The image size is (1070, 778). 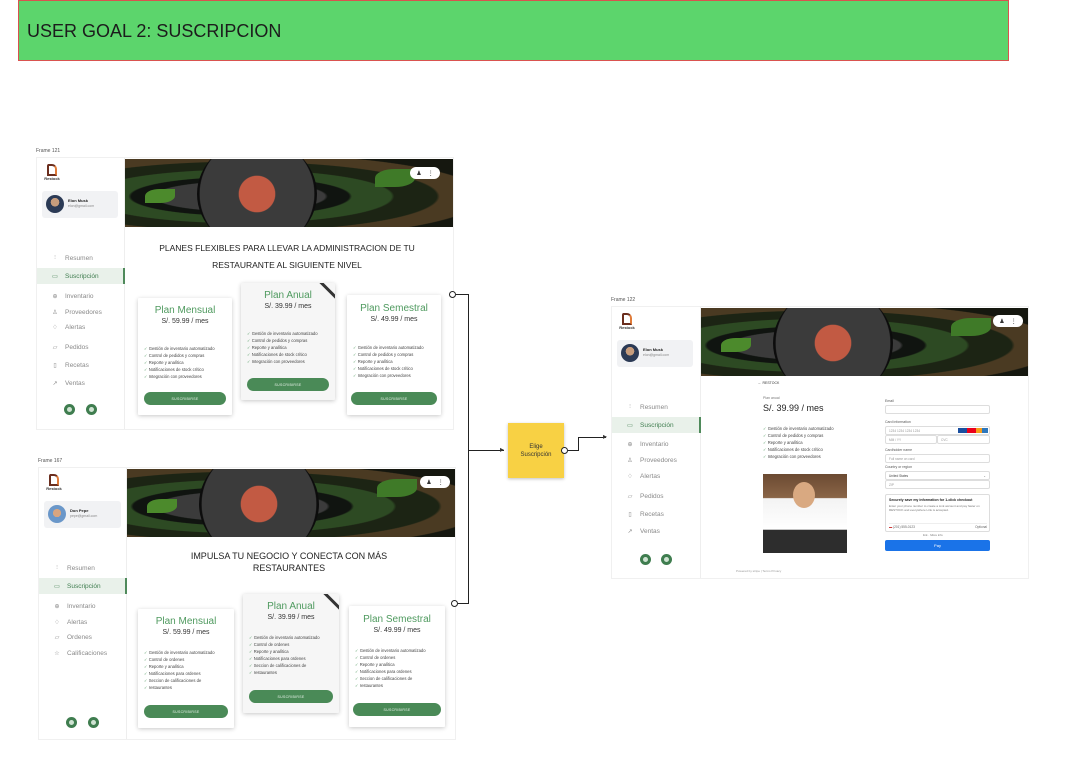 What do you see at coordinates (963, 439) in the screenshot?
I see `cvc-field: CVC` at bounding box center [963, 439].